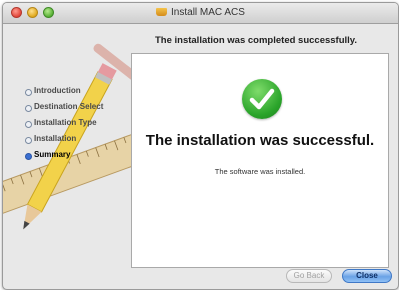  Describe the element at coordinates (260, 140) in the screenshot. I see `success-title: The installation was successful.` at that location.